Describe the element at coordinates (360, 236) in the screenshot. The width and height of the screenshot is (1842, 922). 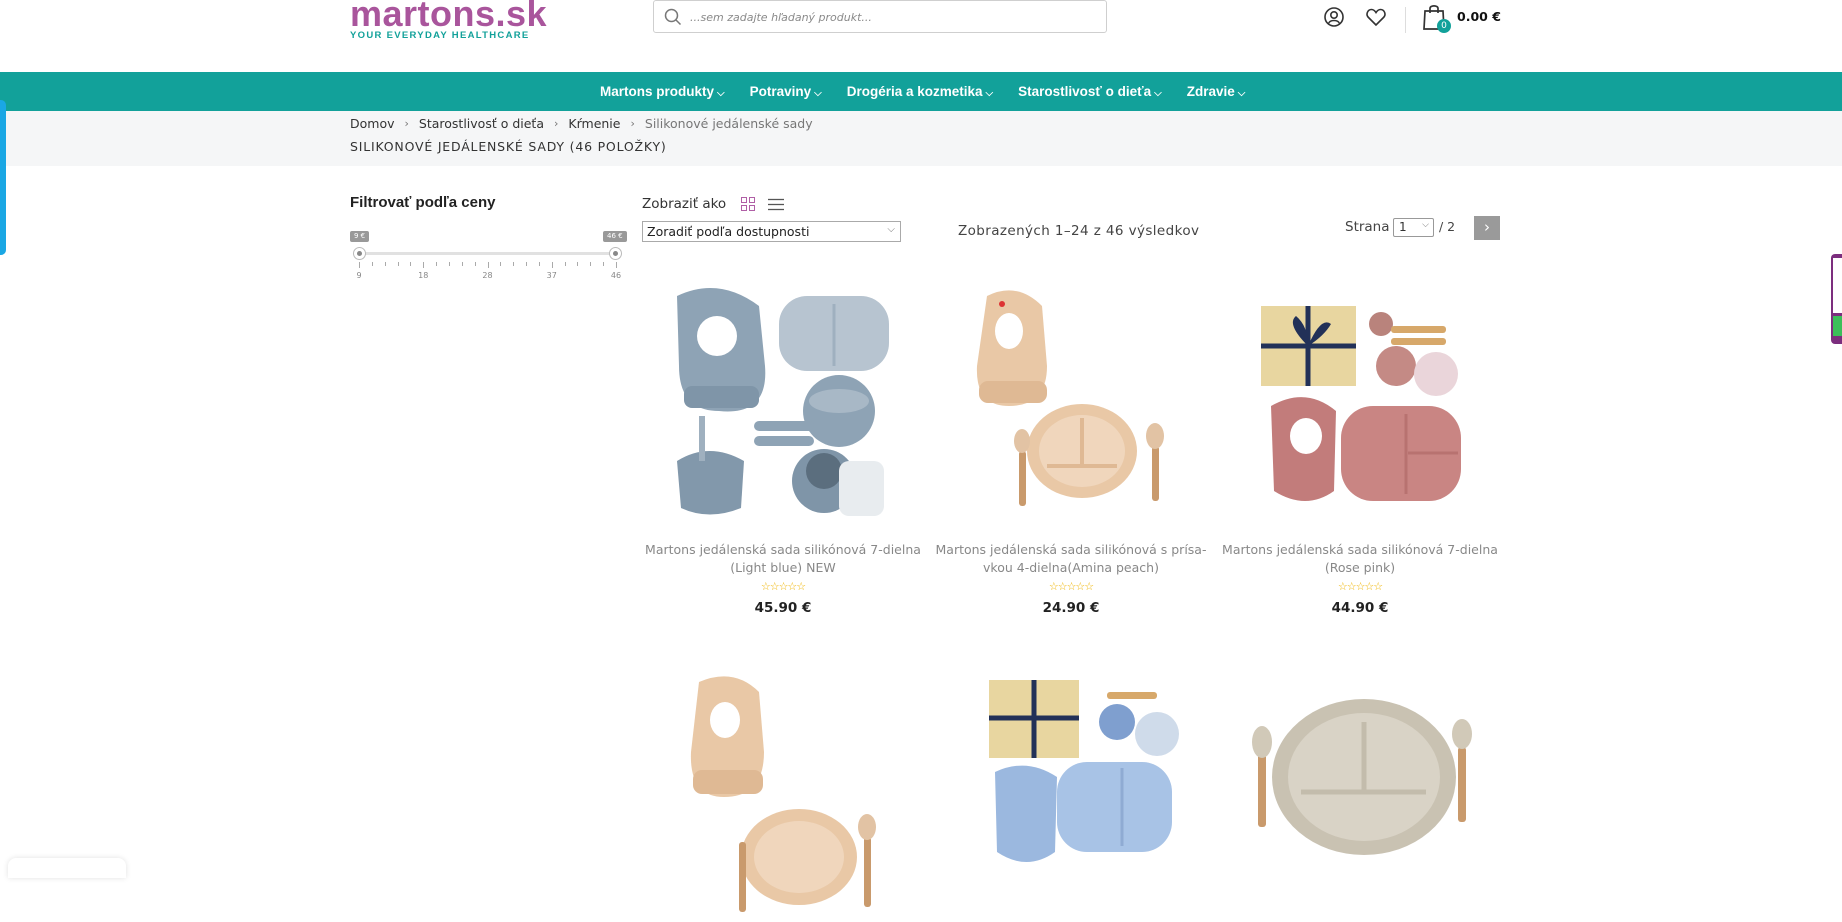
I see `price-min-tag: 9 €` at that location.